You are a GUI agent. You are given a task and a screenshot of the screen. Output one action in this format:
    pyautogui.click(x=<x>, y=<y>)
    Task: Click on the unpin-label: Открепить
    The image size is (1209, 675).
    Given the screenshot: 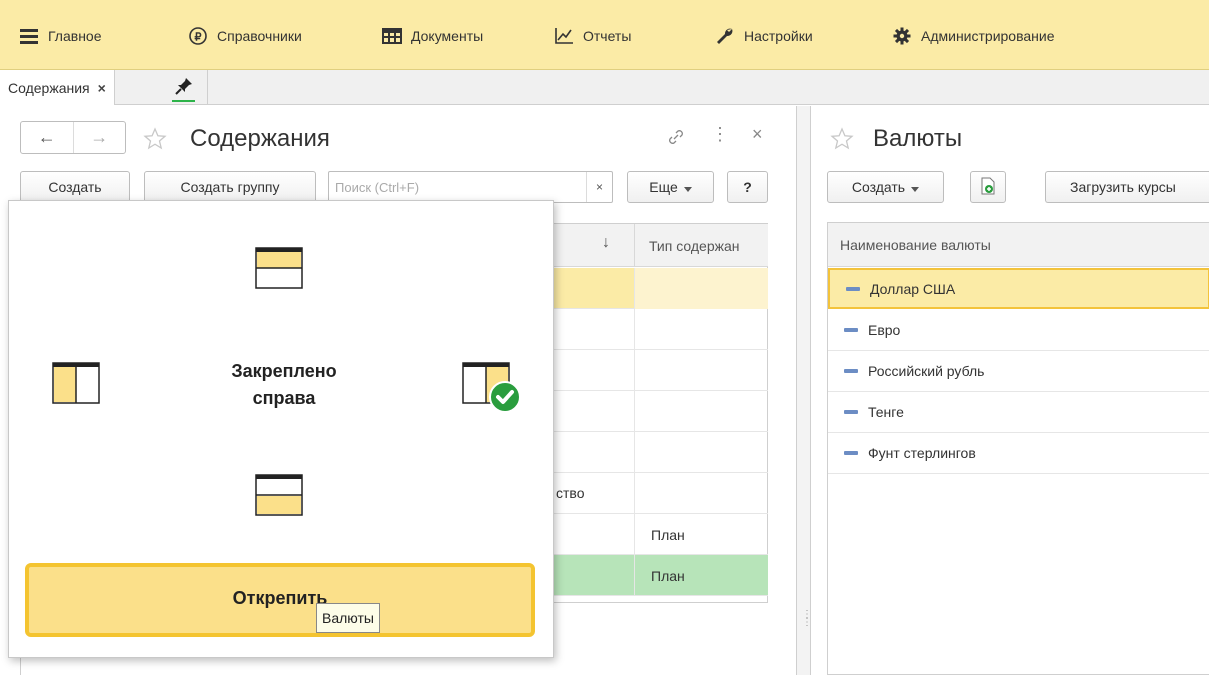 What is the action you would take?
    pyautogui.click(x=280, y=597)
    